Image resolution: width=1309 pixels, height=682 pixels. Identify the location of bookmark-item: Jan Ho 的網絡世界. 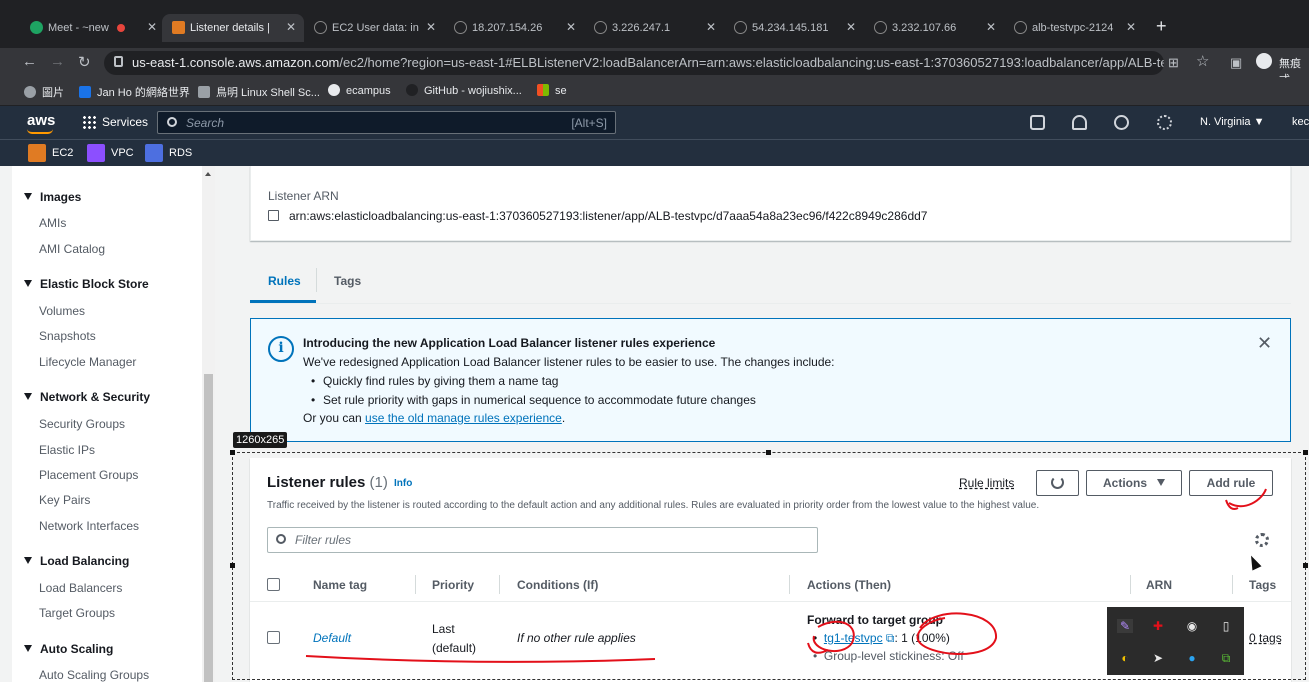
(134, 92).